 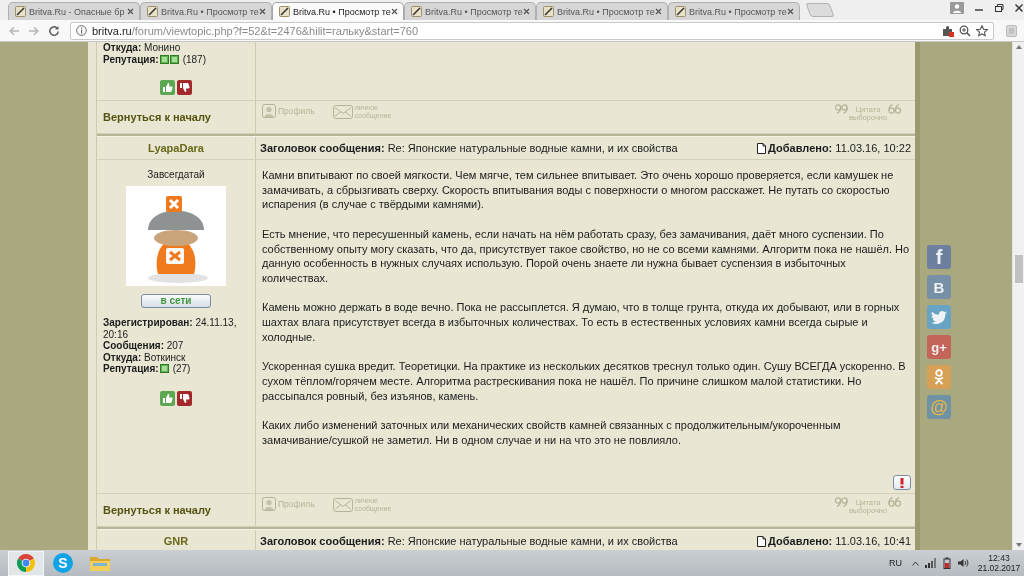 I want to click on app-logo: S, so click(x=63, y=563).